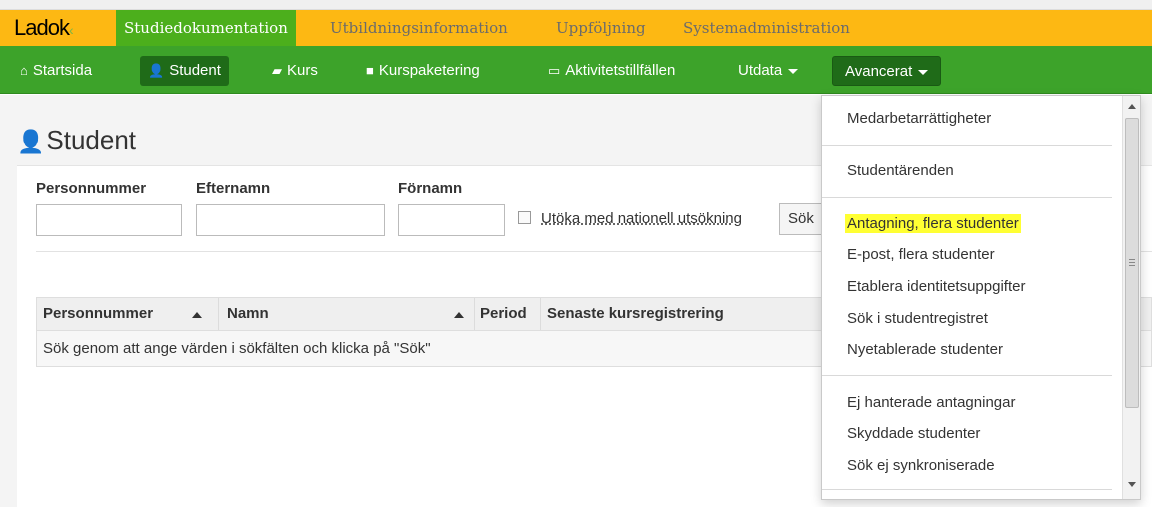  What do you see at coordinates (62, 70) in the screenshot?
I see `nav-startsida-label: Startsida` at bounding box center [62, 70].